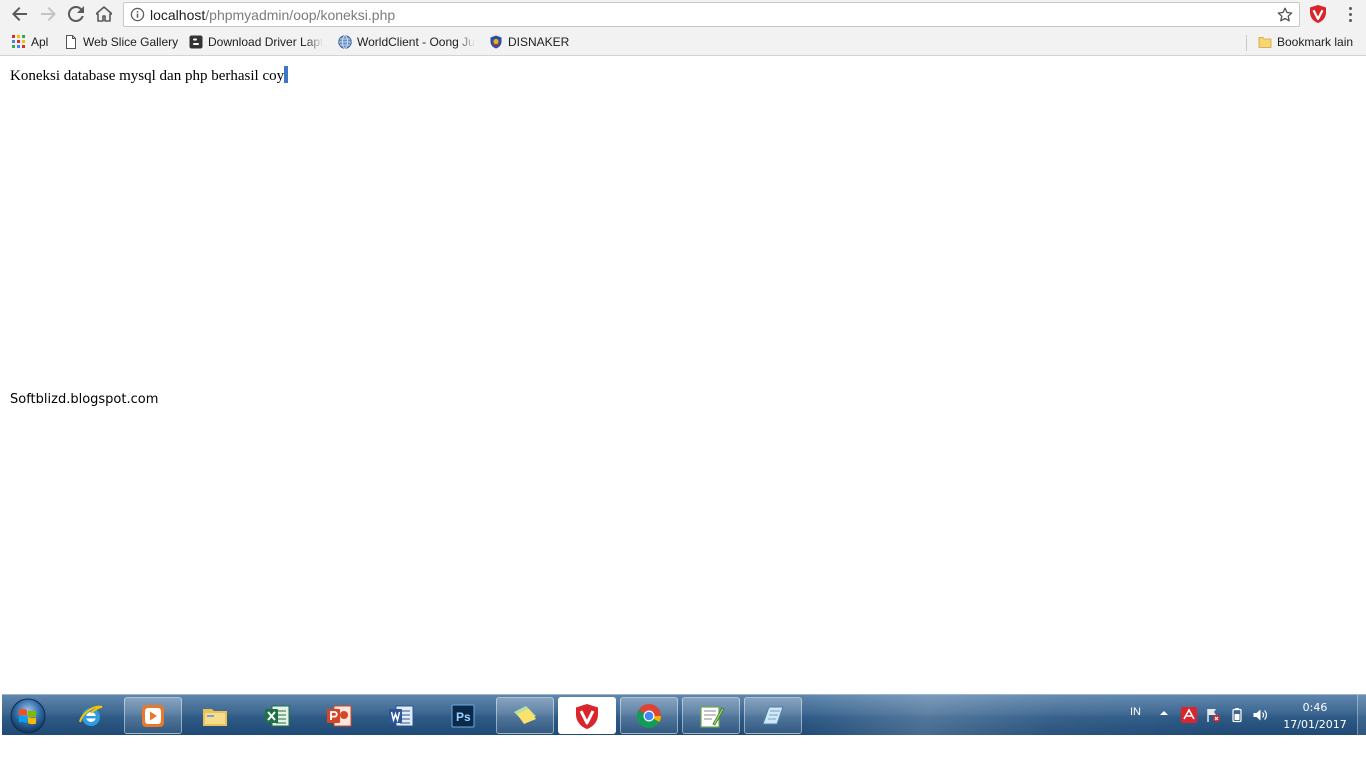 The height and width of the screenshot is (768, 1366). I want to click on sticky-notes-icon, so click(525, 714).